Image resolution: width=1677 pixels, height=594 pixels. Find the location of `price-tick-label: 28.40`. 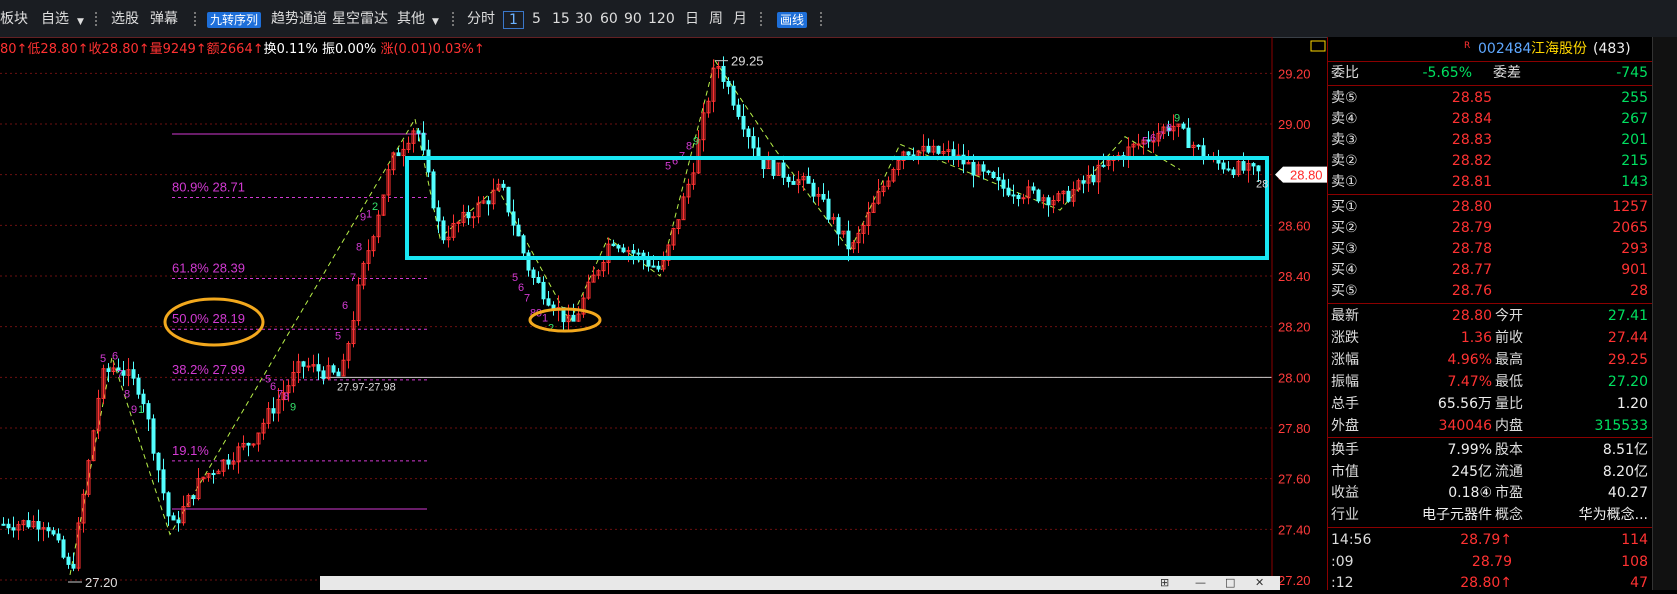

price-tick-label: 28.40 is located at coordinates (1294, 276).